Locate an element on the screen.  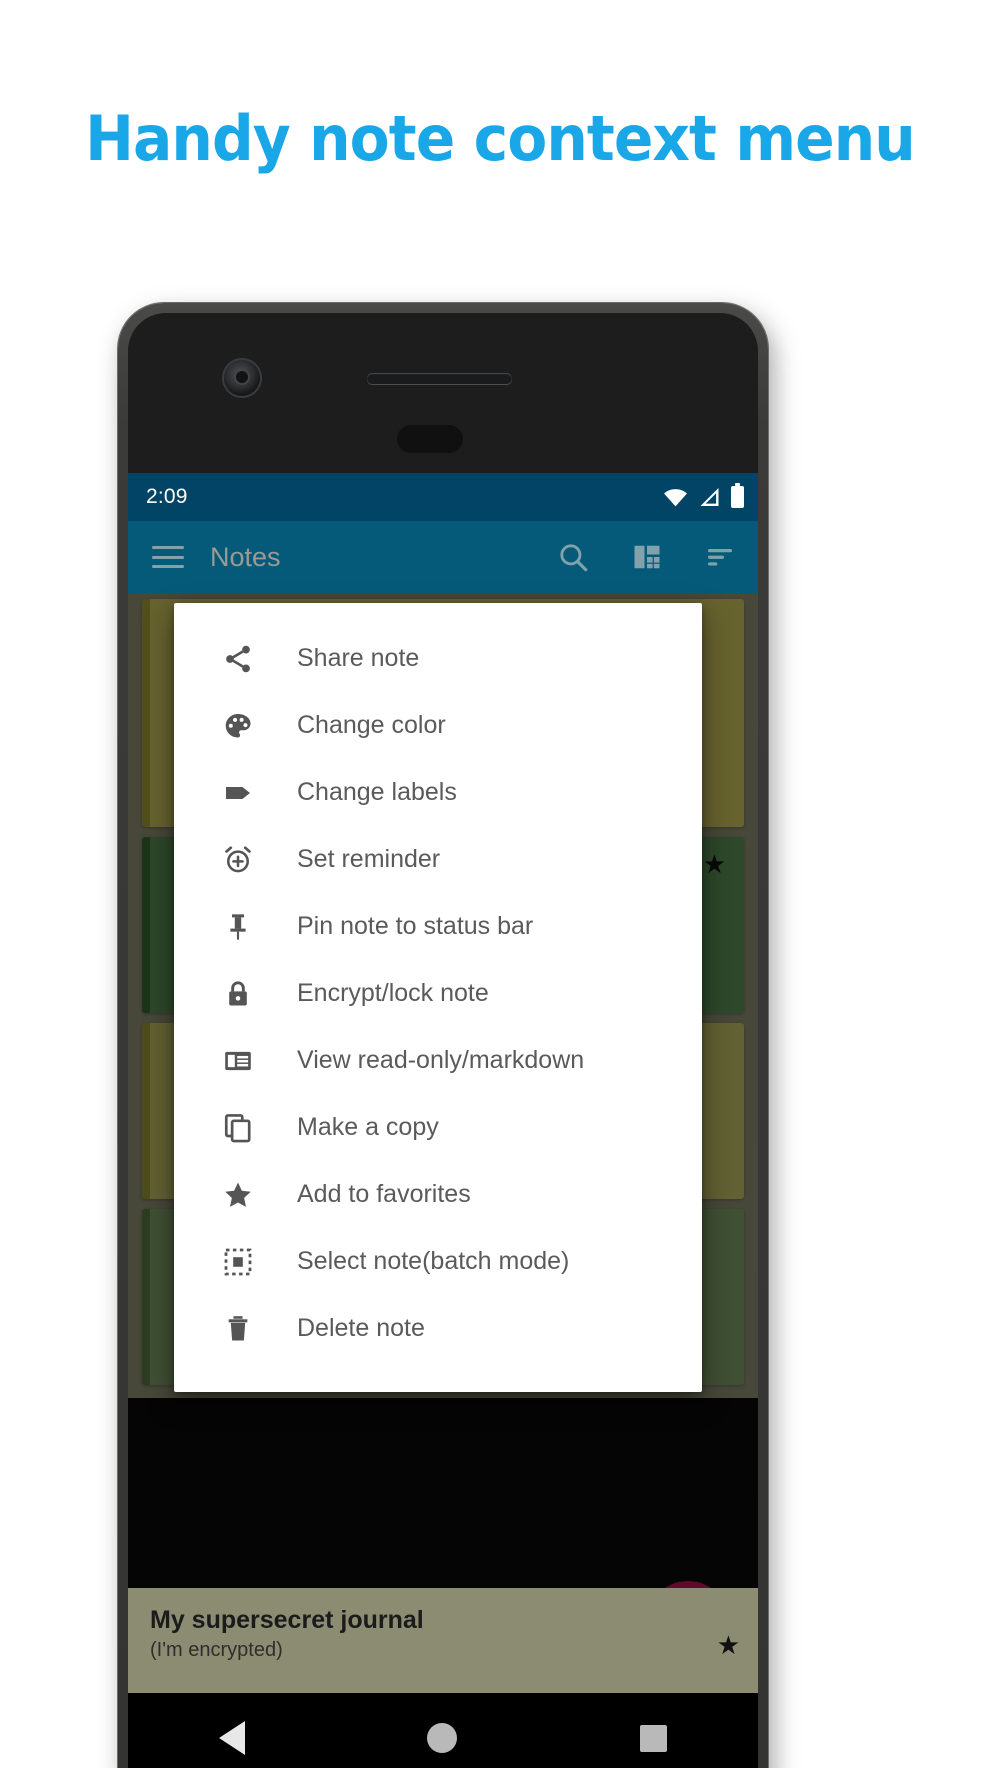
star-icon is located at coordinates (238, 1195).